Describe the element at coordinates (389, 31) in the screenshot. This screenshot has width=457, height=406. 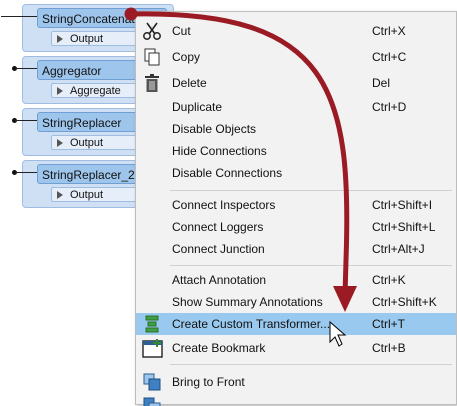
I see `menu-item-shortcut: Ctrl+X` at that location.